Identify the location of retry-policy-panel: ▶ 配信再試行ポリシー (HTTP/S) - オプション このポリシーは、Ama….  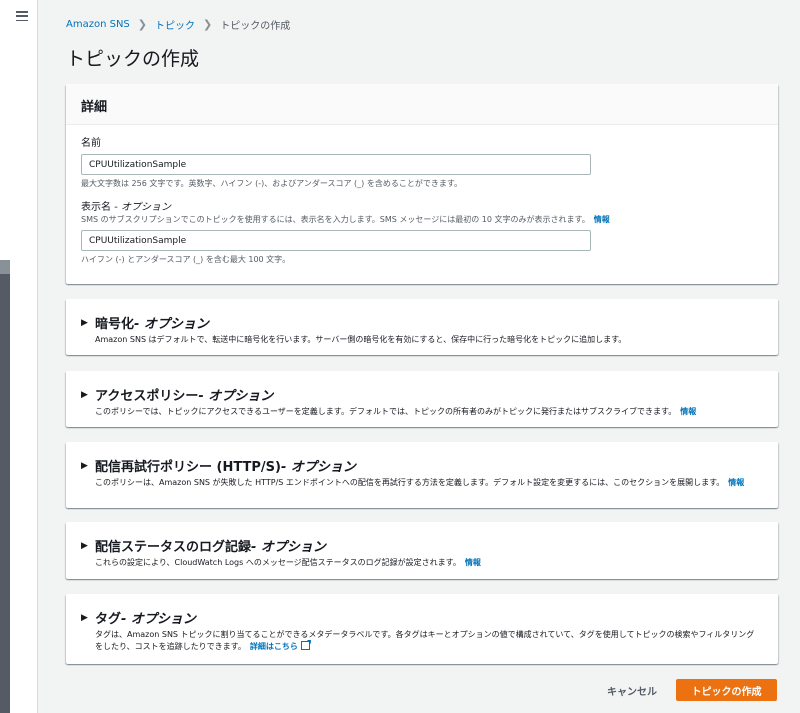
(422, 475).